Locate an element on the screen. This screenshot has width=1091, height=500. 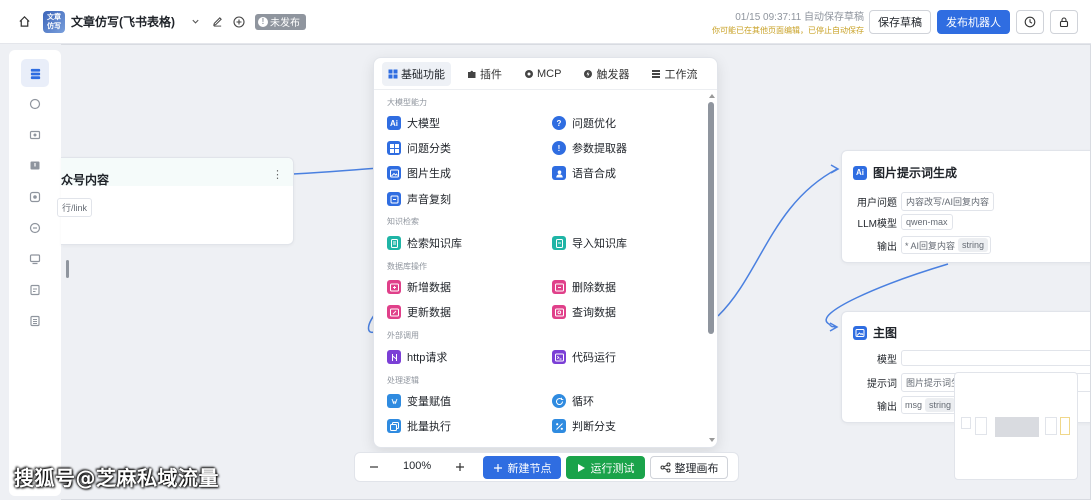
left-node-chip: 行/link is located at coordinates (75, 207).